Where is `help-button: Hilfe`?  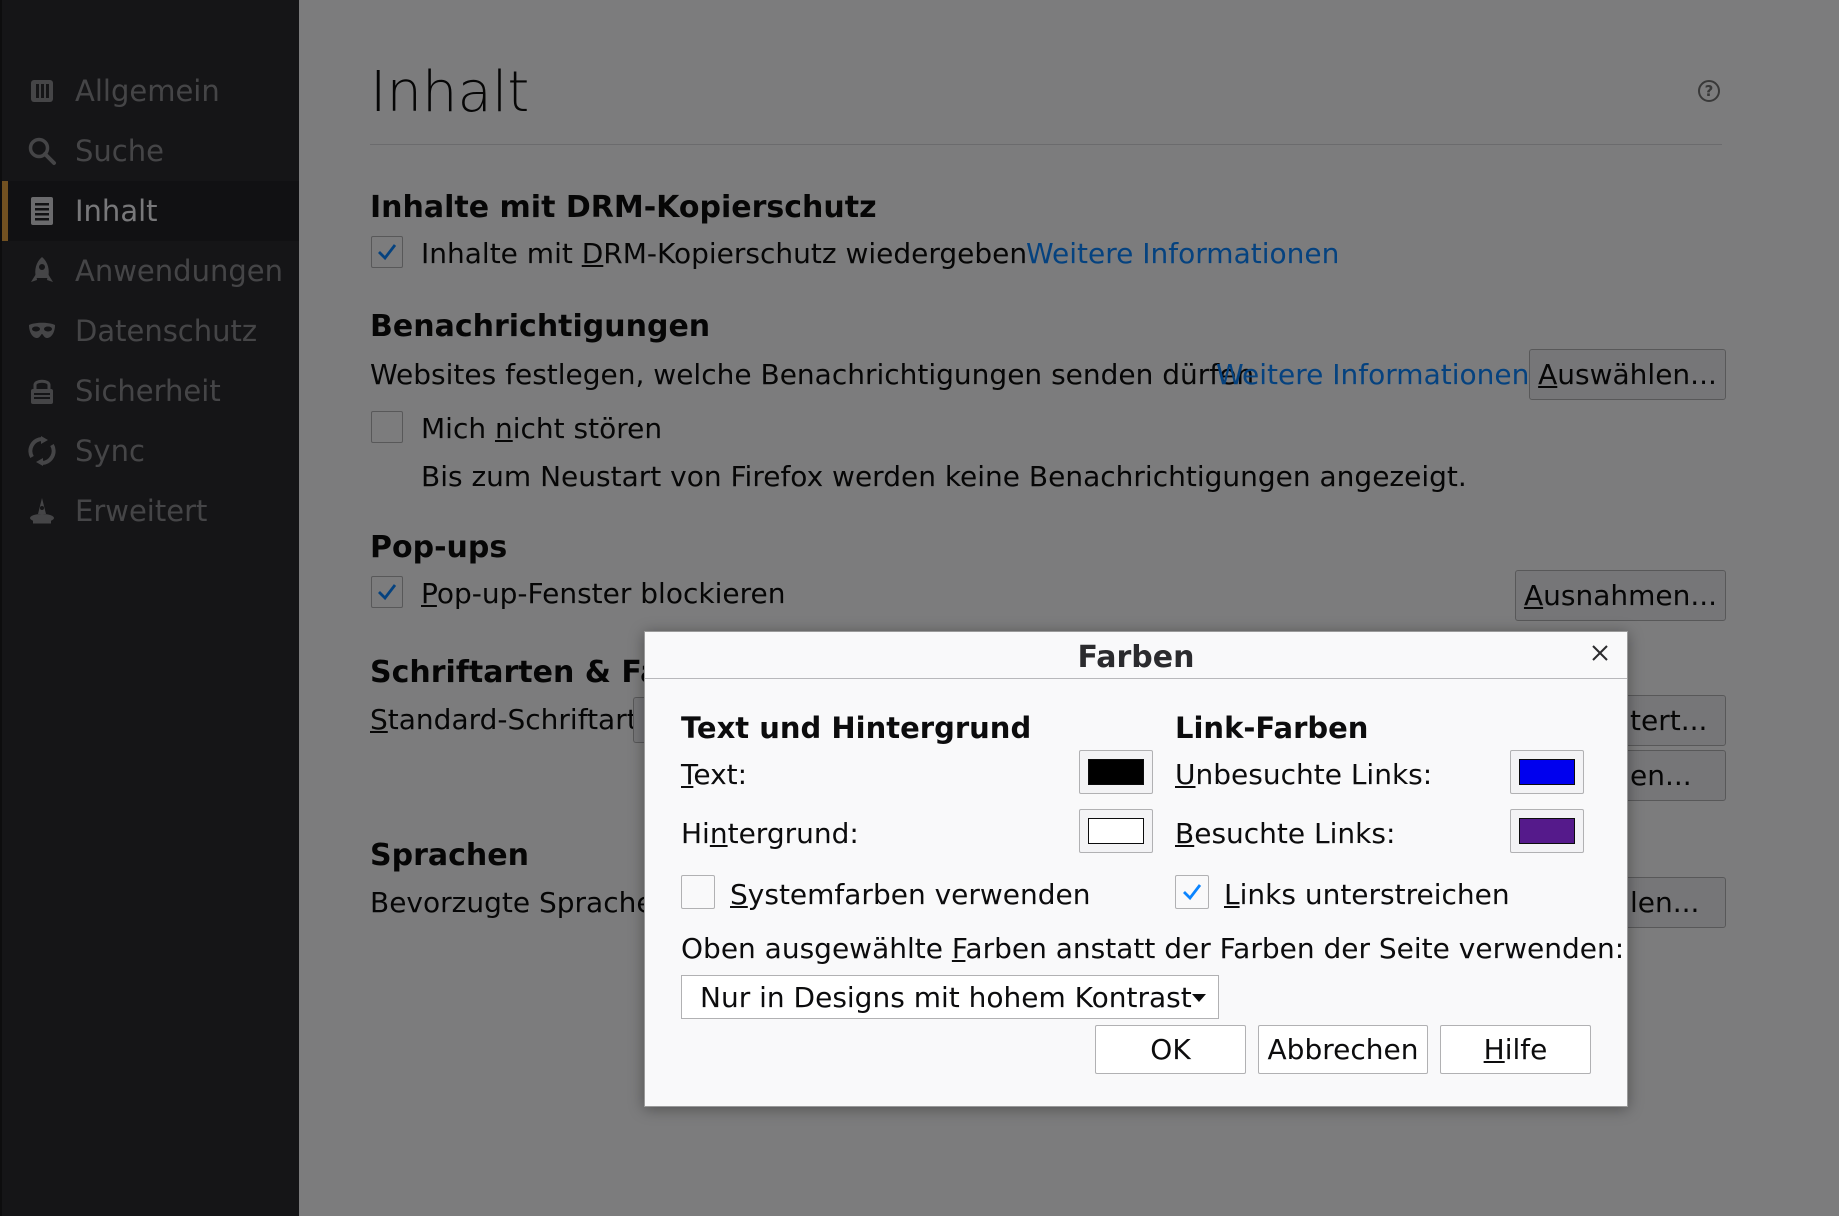
help-button: Hilfe is located at coordinates (1515, 1049).